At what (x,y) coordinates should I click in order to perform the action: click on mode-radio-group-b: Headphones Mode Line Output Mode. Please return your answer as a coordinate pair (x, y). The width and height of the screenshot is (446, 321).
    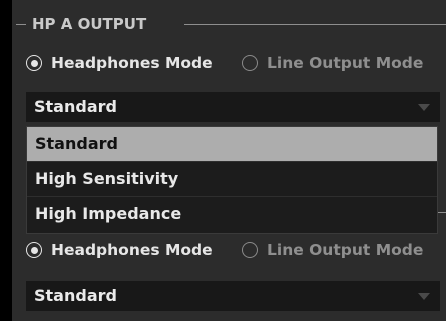
    Looking at the image, I should click on (236, 250).